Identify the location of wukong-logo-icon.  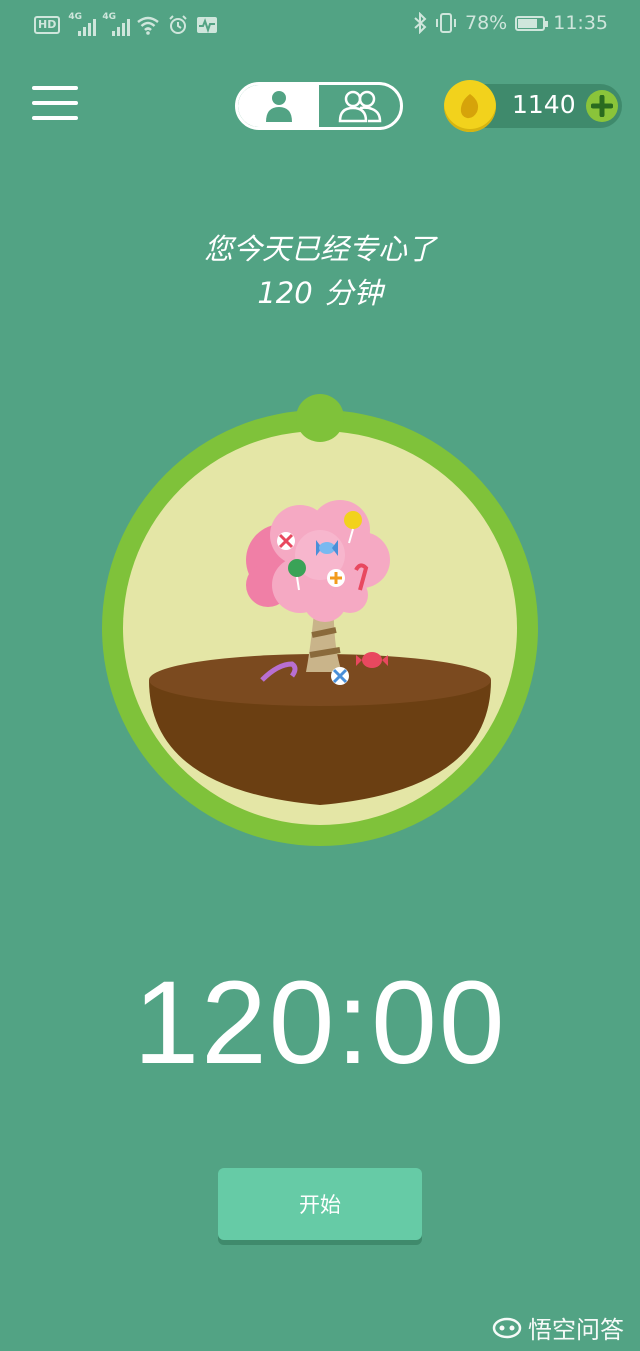
(507, 1327).